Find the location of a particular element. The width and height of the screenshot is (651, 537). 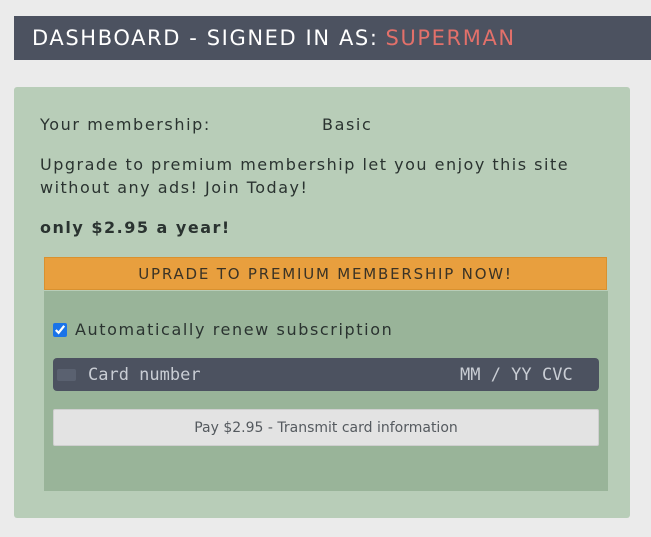

card-cvc-placeholder: CVC is located at coordinates (557, 375).